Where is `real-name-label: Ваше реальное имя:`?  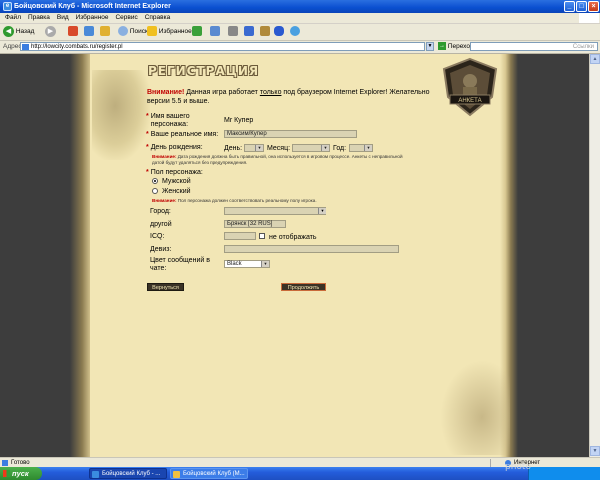 real-name-label: Ваше реальное имя: is located at coordinates (184, 134).